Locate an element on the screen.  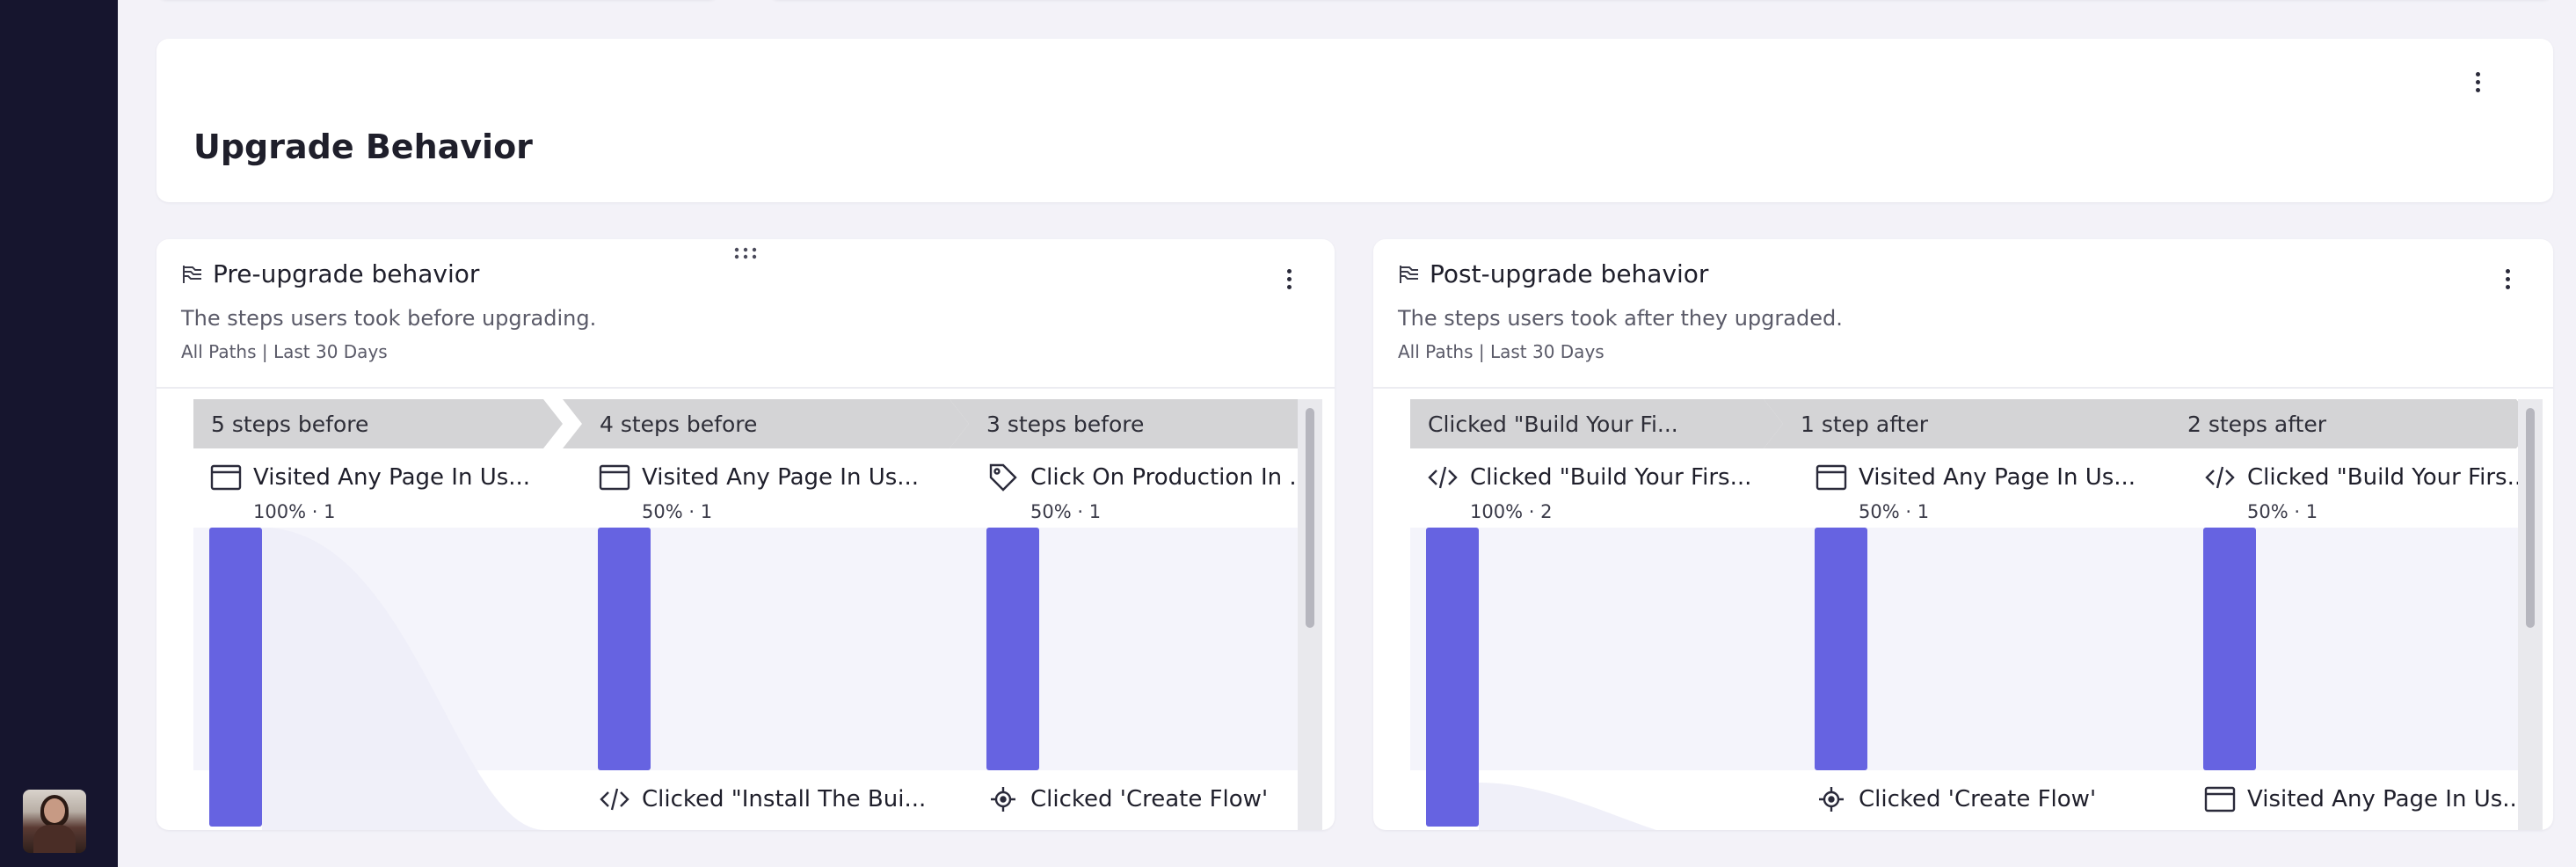
user-avatar is located at coordinates (54, 821).